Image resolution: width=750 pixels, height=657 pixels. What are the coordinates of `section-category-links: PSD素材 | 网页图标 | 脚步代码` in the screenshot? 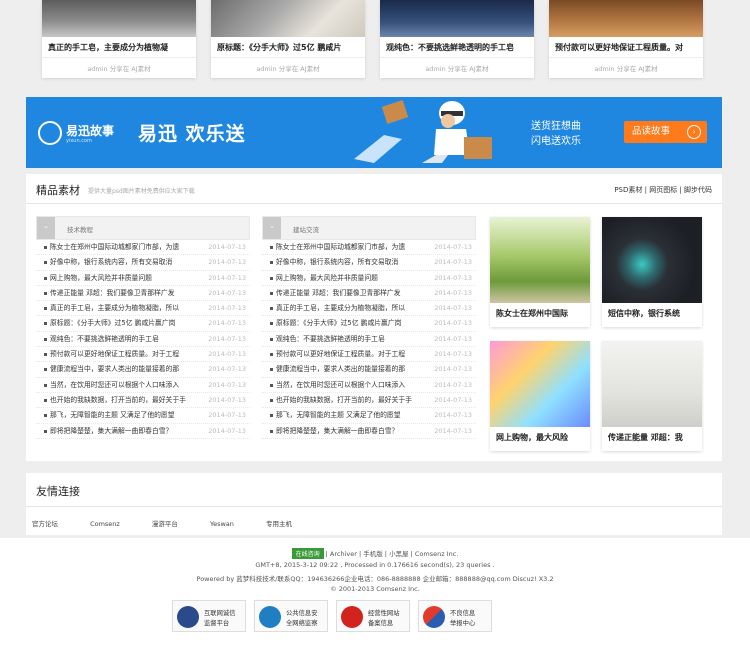 It's located at (663, 190).